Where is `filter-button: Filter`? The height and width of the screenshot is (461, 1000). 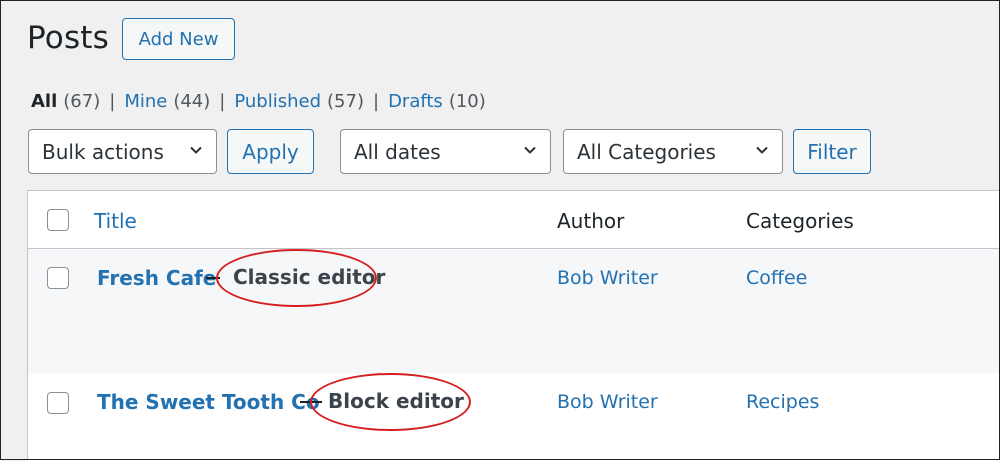
filter-button: Filter is located at coordinates (832, 151).